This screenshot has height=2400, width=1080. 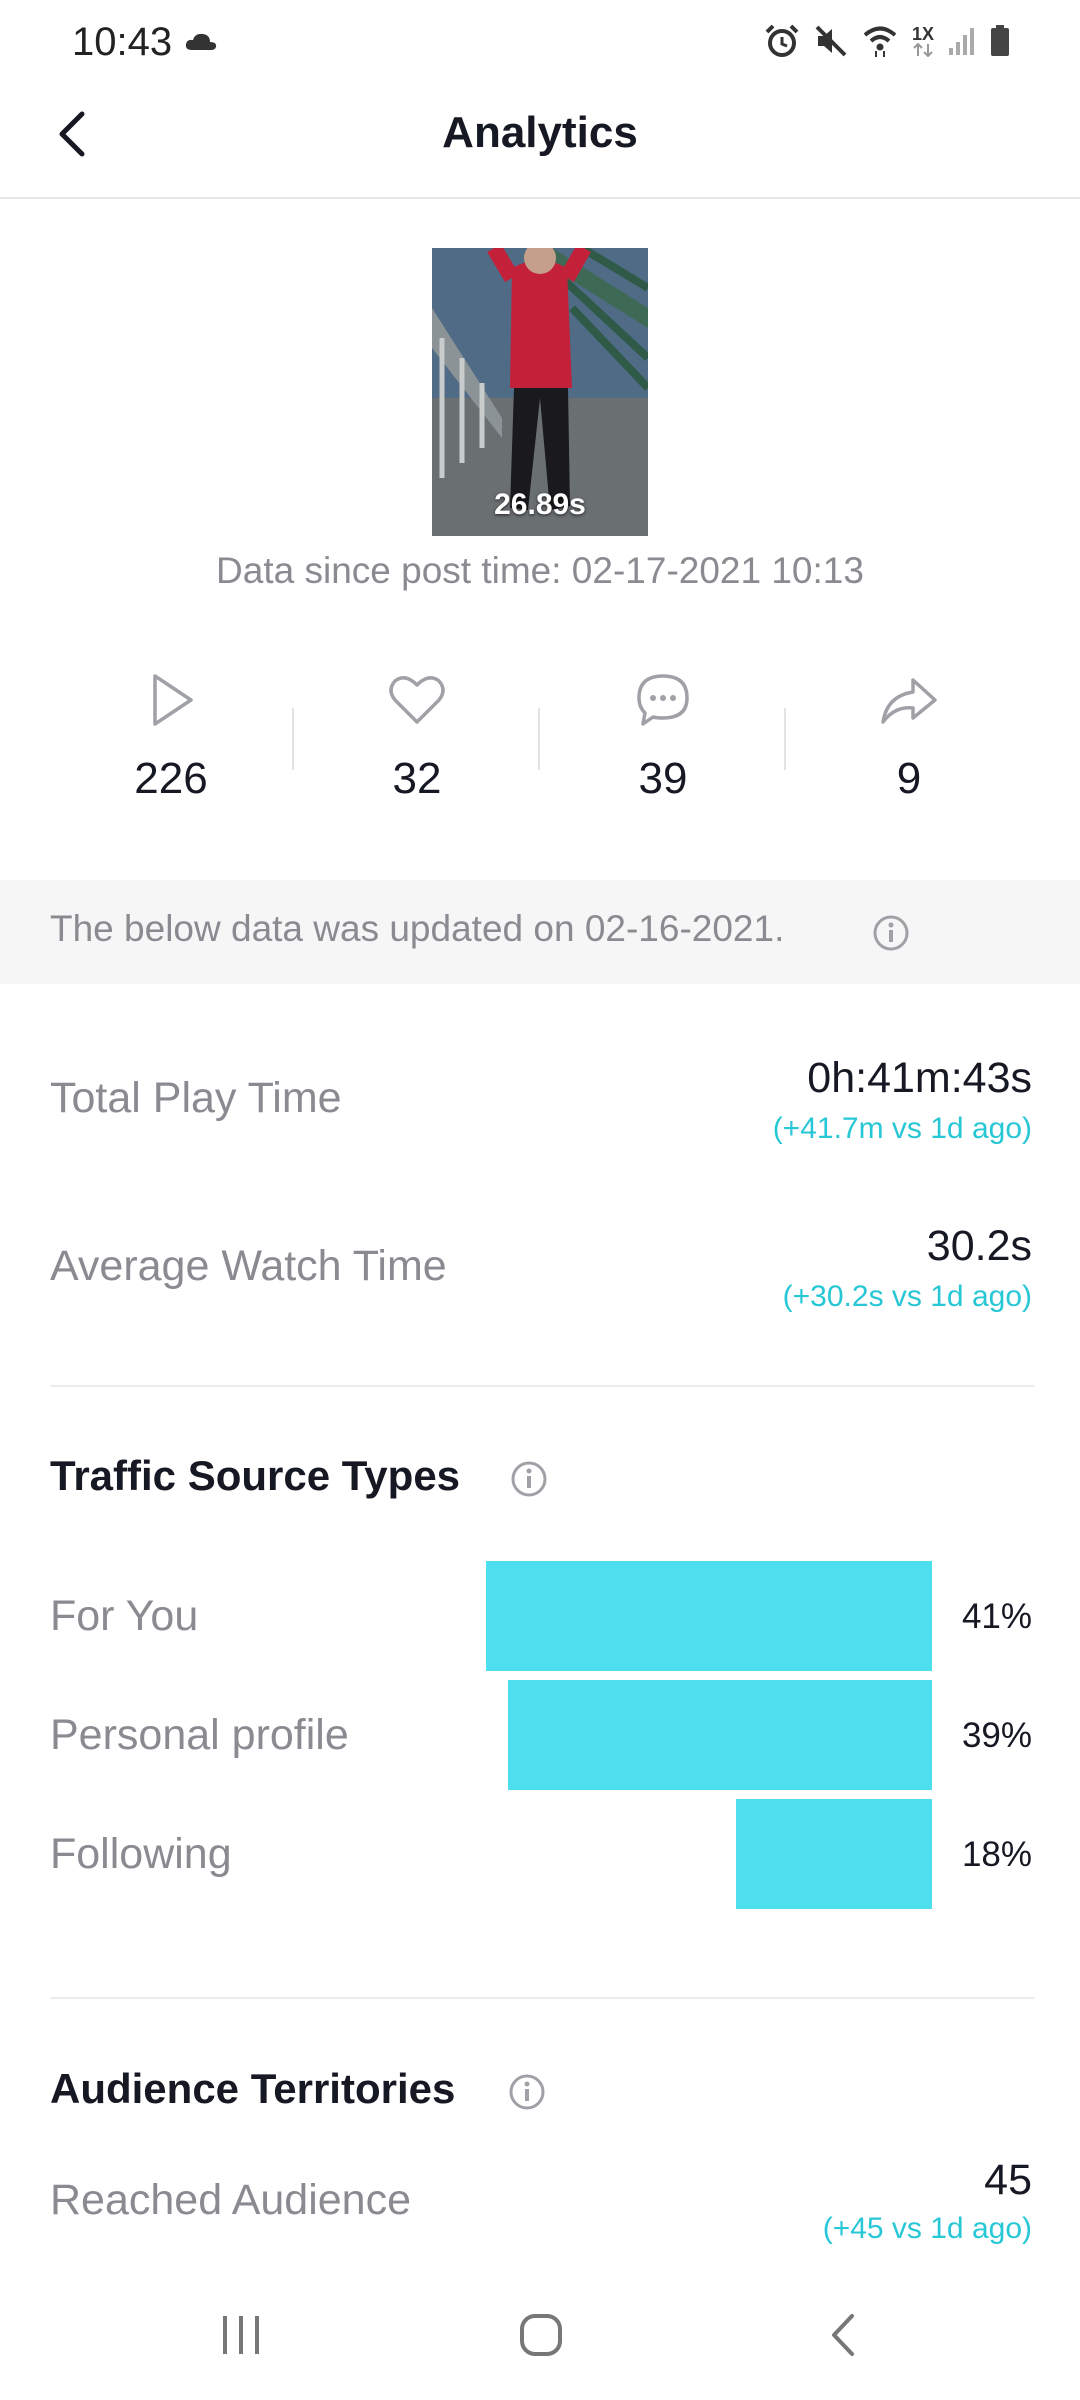 I want to click on wifi-icon, so click(x=880, y=41).